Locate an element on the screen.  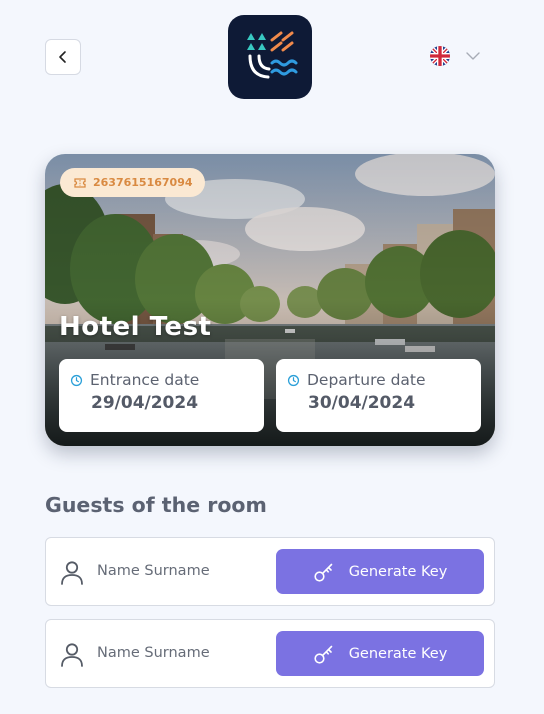
uk-flag-icon is located at coordinates (440, 56).